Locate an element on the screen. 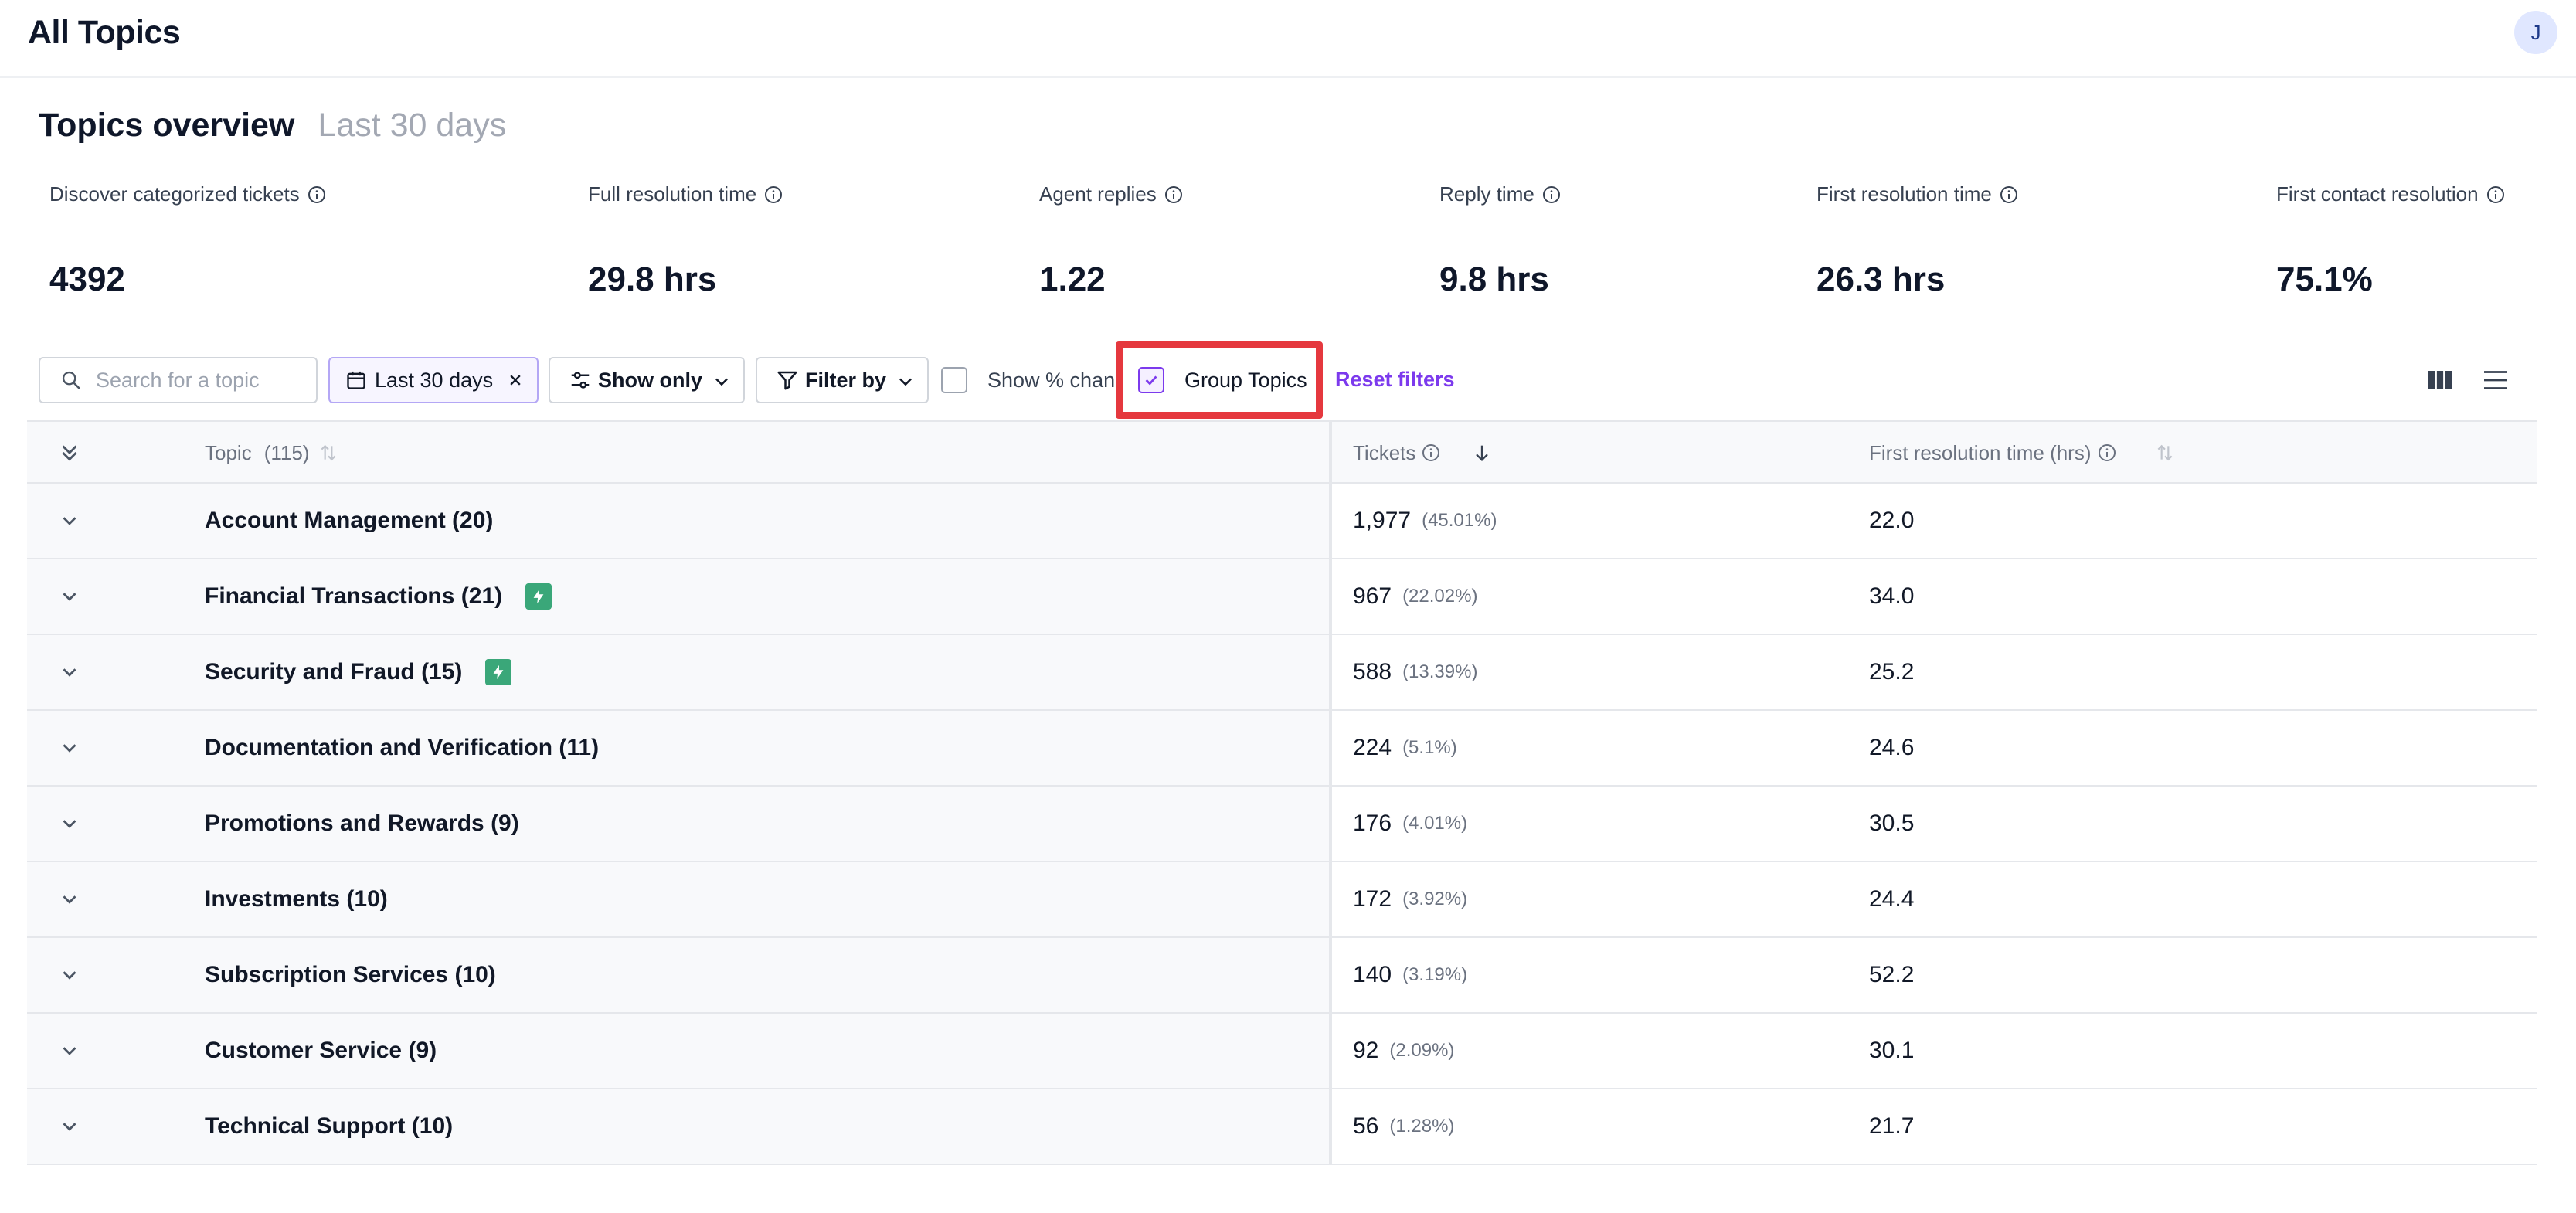  show-pct-change-toggle: Show % chang is located at coordinates (1043, 380).